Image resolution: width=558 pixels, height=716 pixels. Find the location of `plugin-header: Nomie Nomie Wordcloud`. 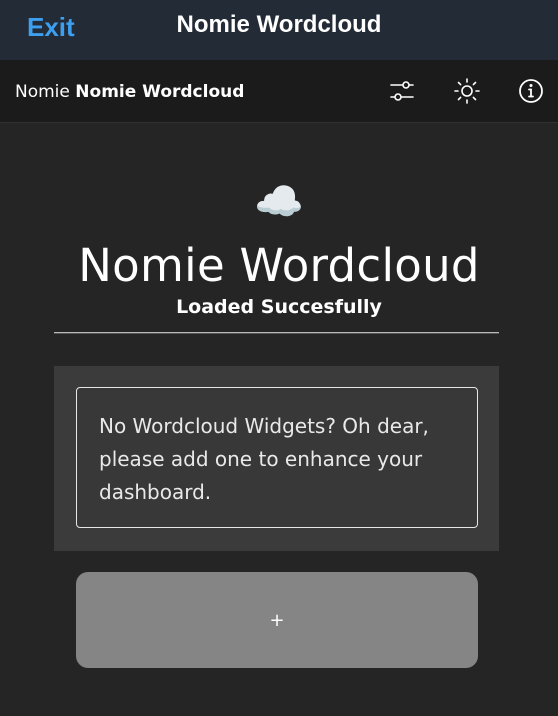

plugin-header: Nomie Nomie Wordcloud is located at coordinates (279, 91).